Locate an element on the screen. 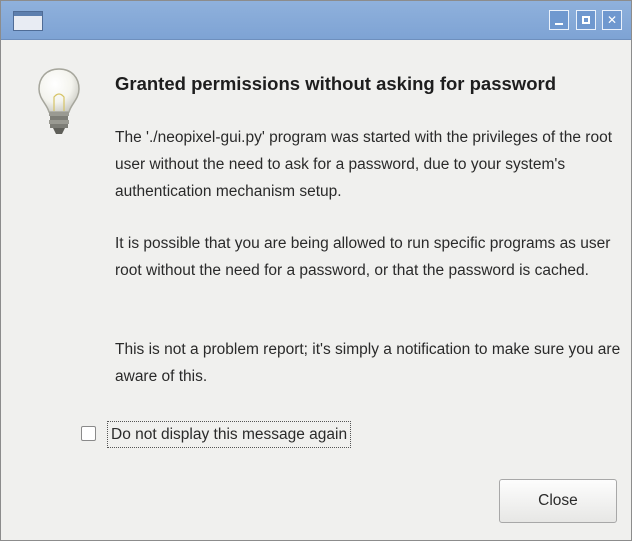 The width and height of the screenshot is (632, 541). maximize-icon is located at coordinates (586, 20).